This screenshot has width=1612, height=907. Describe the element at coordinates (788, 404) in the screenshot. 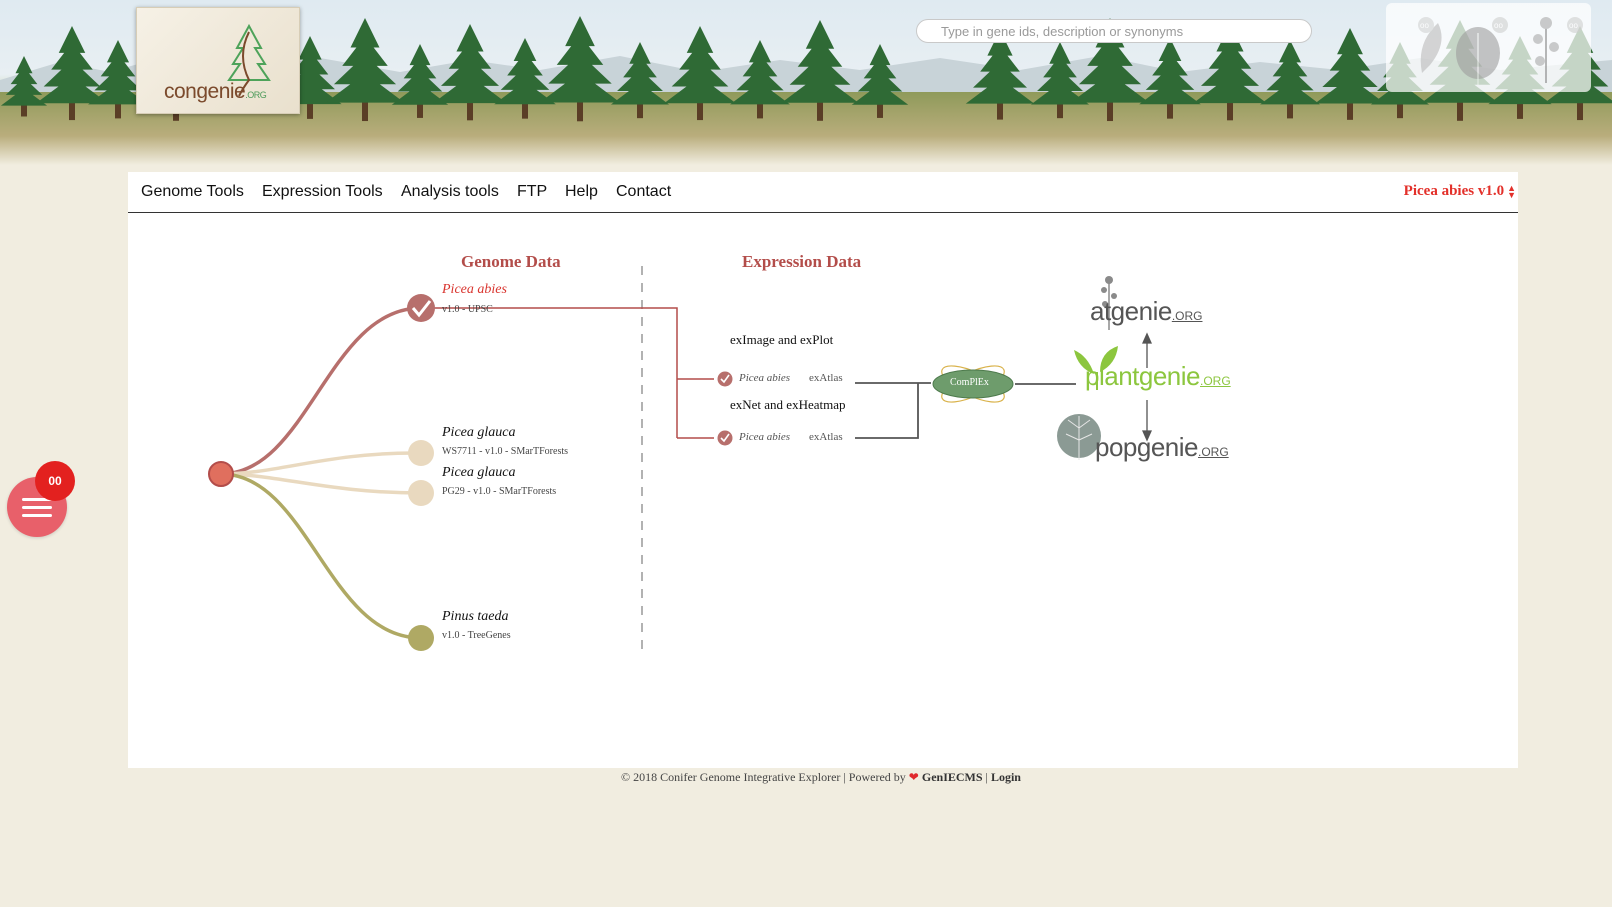

I see `tool-title-exnet: exNet and exHeatmap` at that location.